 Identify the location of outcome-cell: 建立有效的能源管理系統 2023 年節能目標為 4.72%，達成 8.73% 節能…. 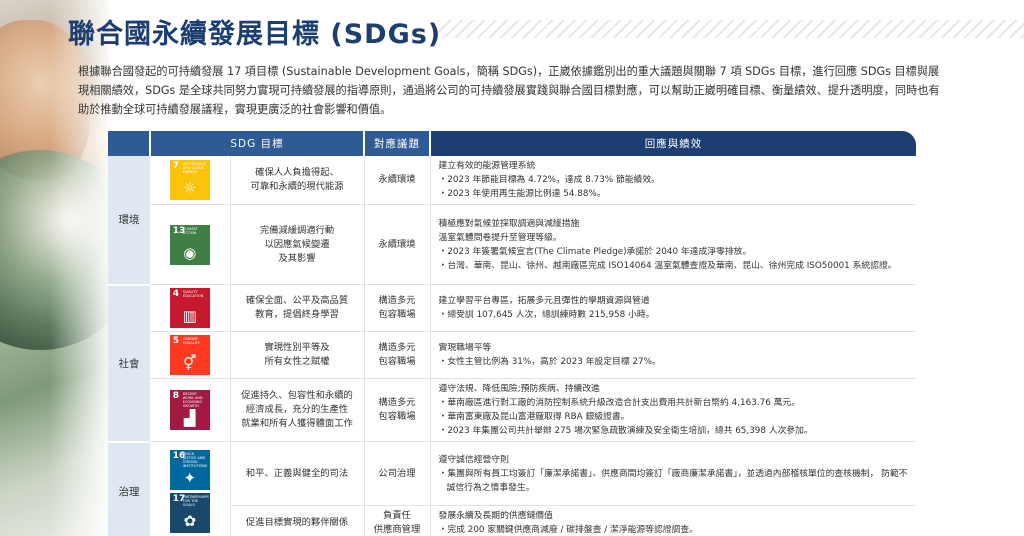
(673, 180).